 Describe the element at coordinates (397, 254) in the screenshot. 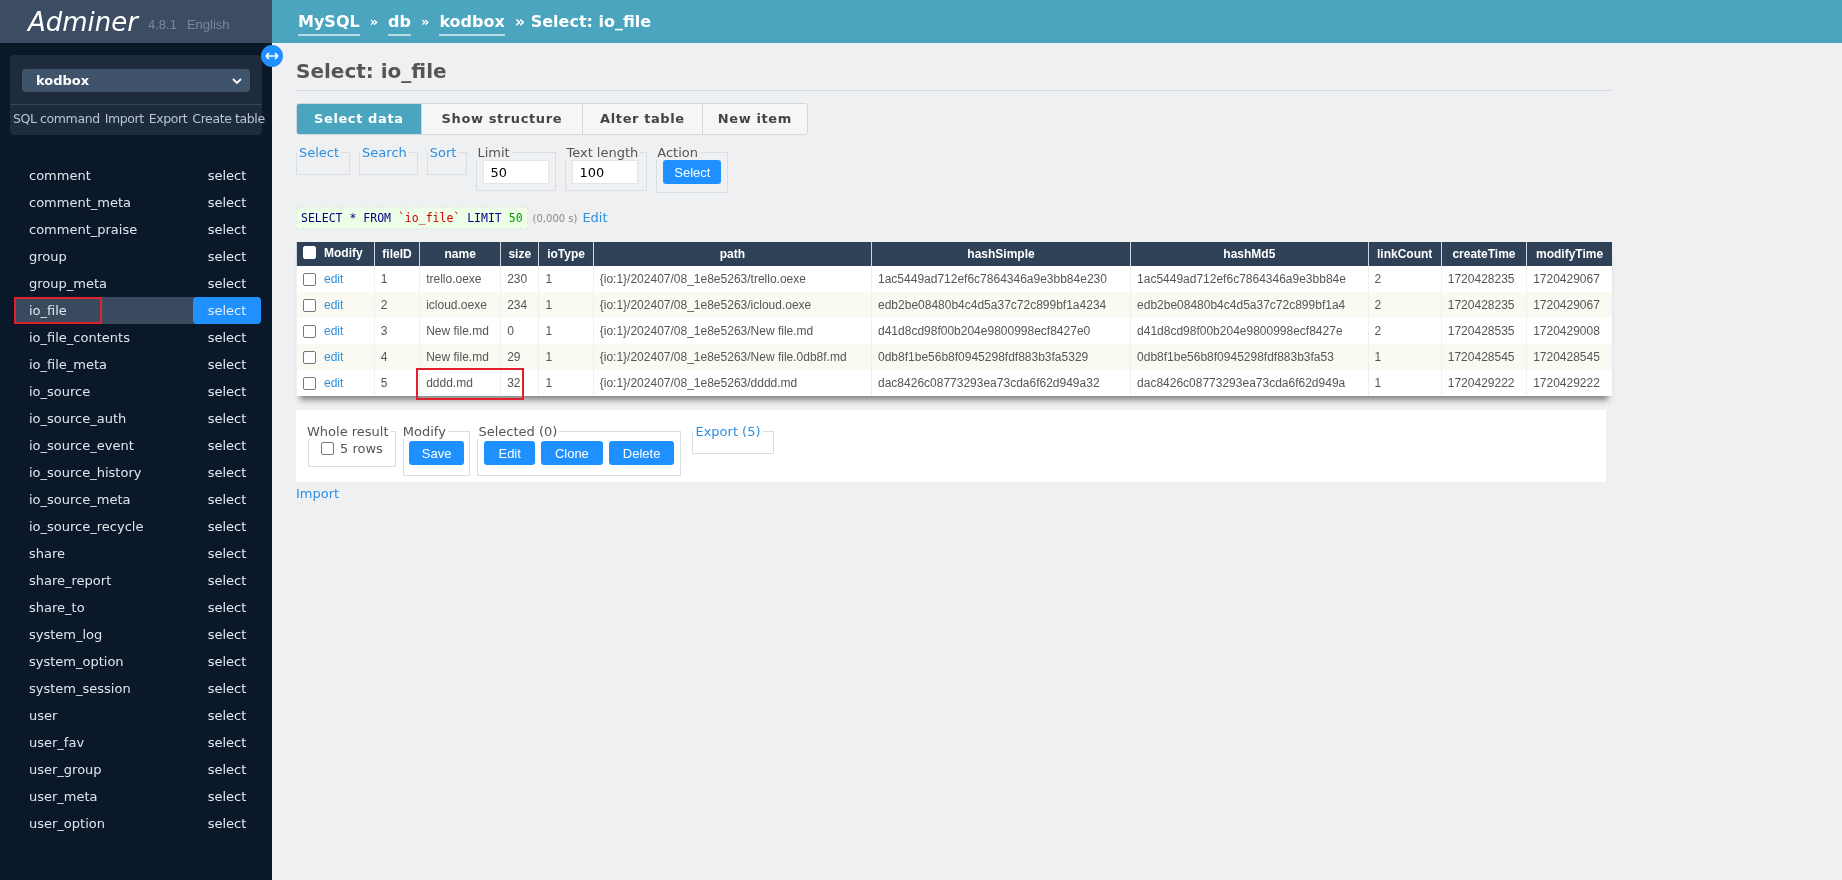

I see `column-header: fileID` at that location.